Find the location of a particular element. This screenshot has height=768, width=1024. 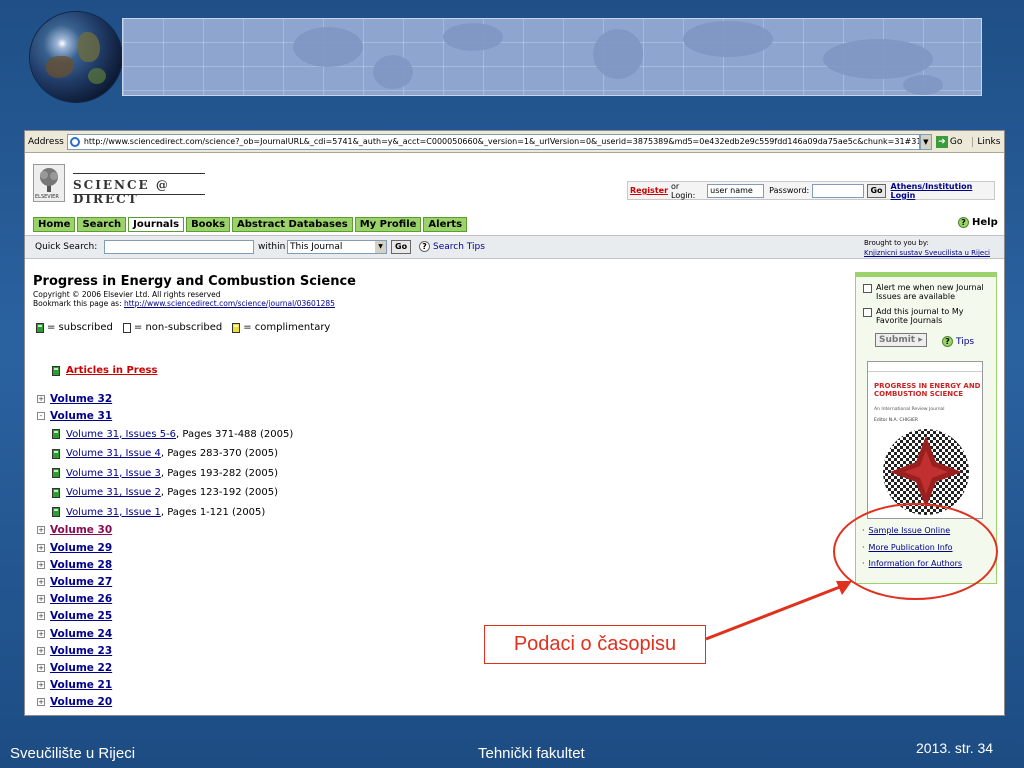

callout-label: Podaci o časopisu is located at coordinates (595, 644).